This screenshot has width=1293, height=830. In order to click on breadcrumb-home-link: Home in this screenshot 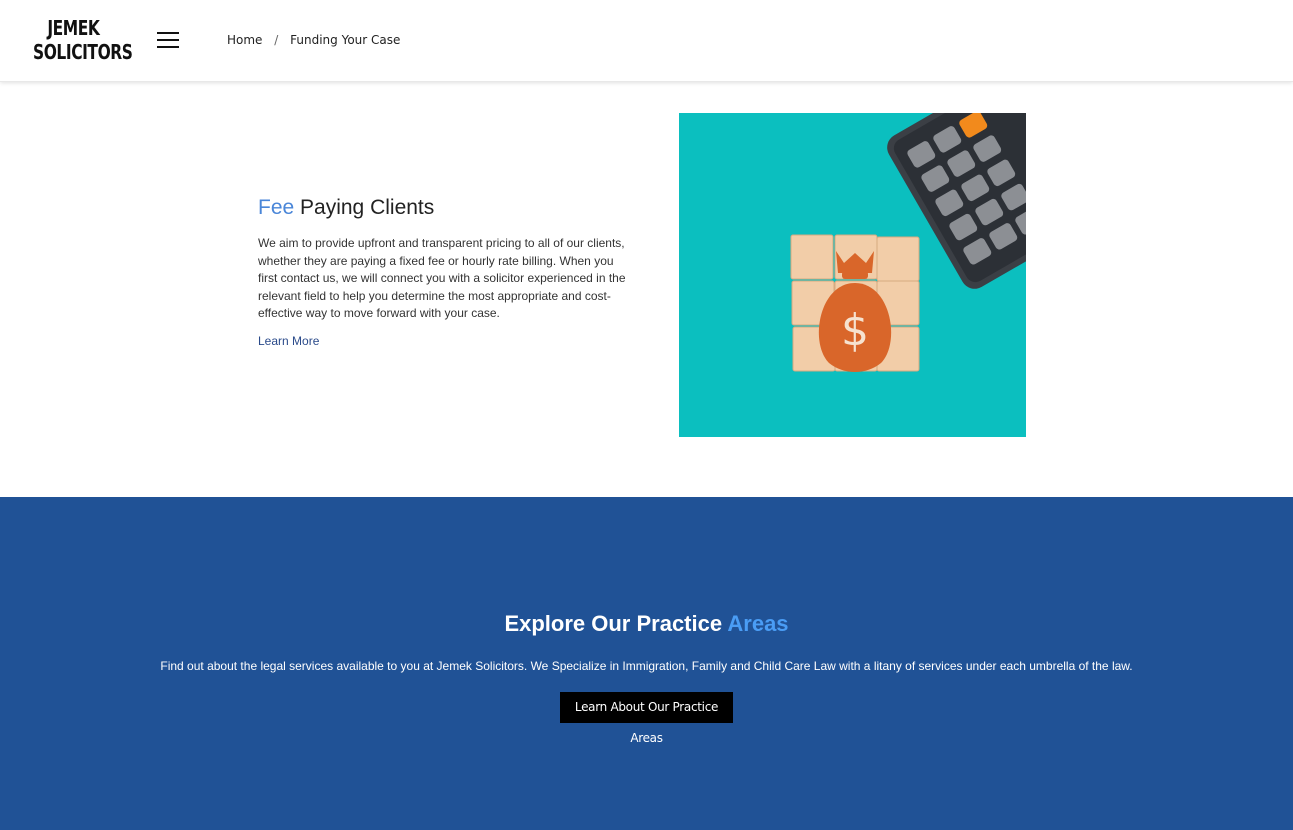, I will do `click(244, 40)`.